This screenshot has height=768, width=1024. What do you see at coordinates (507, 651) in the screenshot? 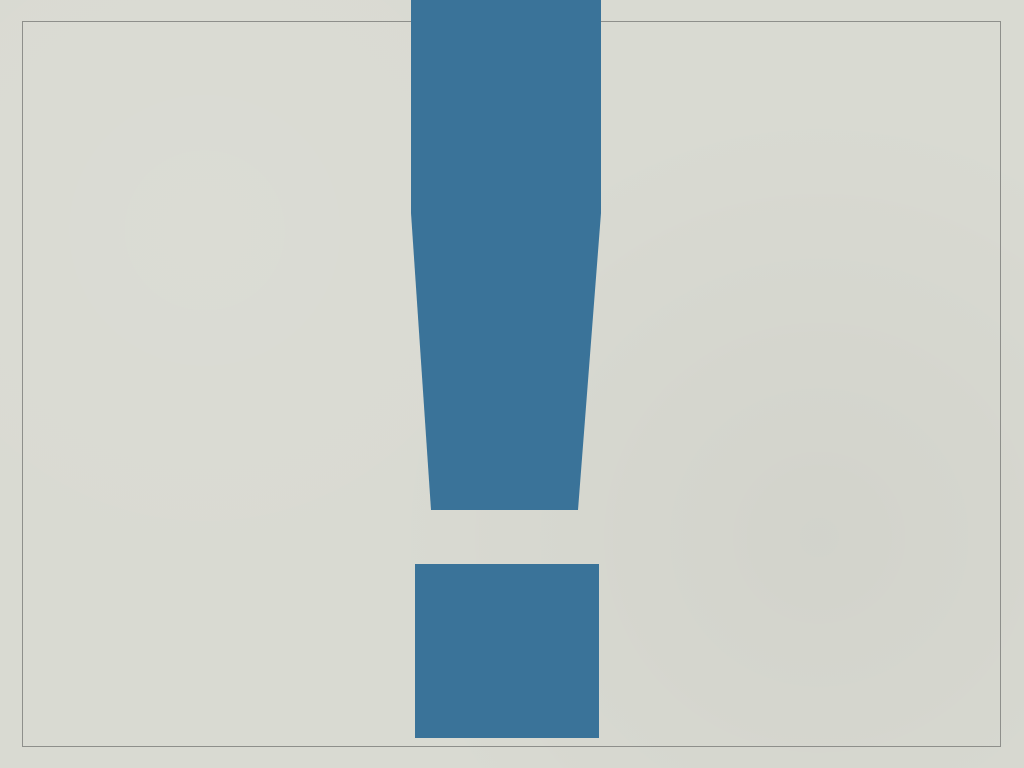
I see `exclamation-dot` at bounding box center [507, 651].